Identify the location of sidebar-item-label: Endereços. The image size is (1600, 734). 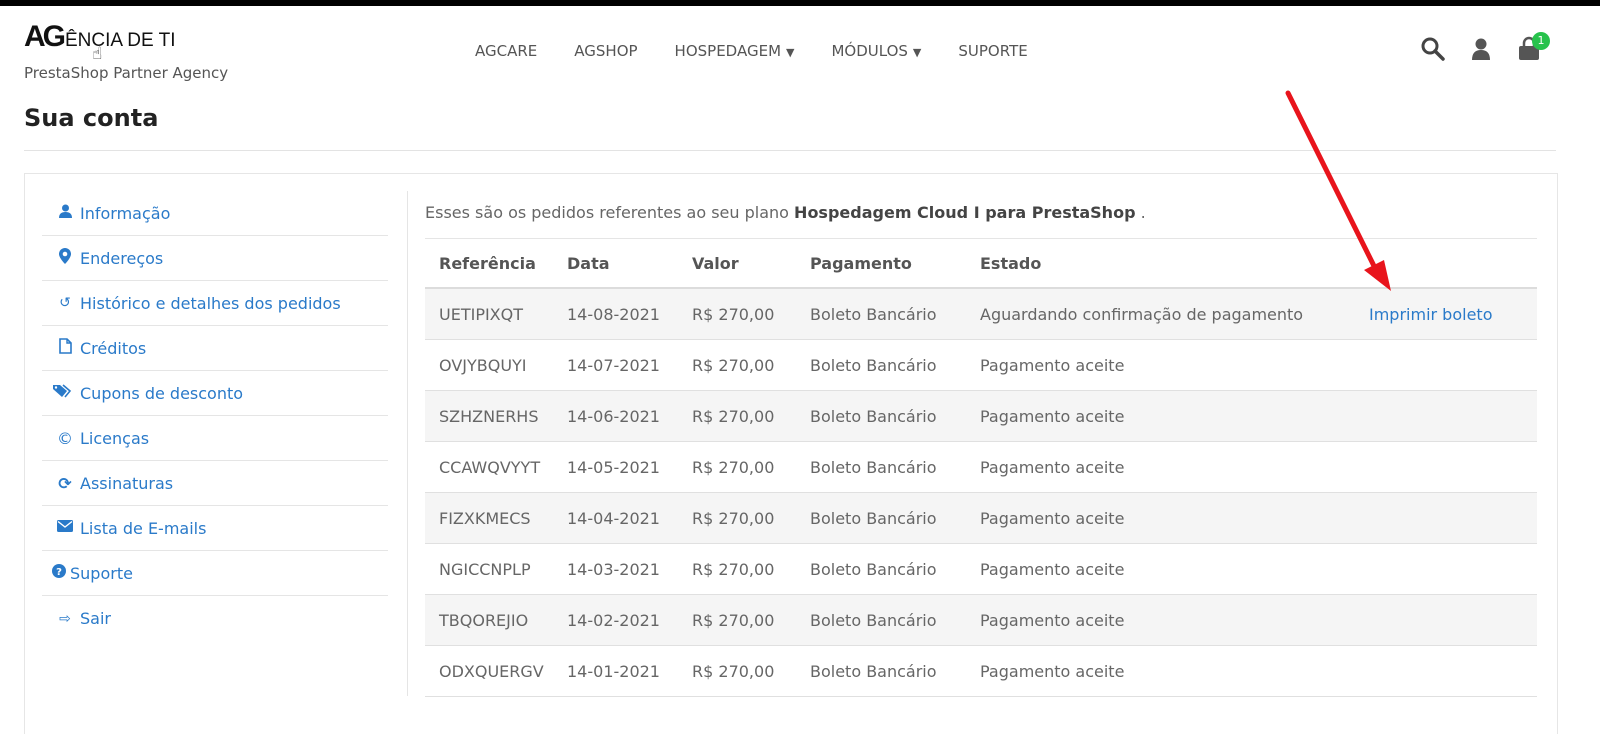
(122, 258).